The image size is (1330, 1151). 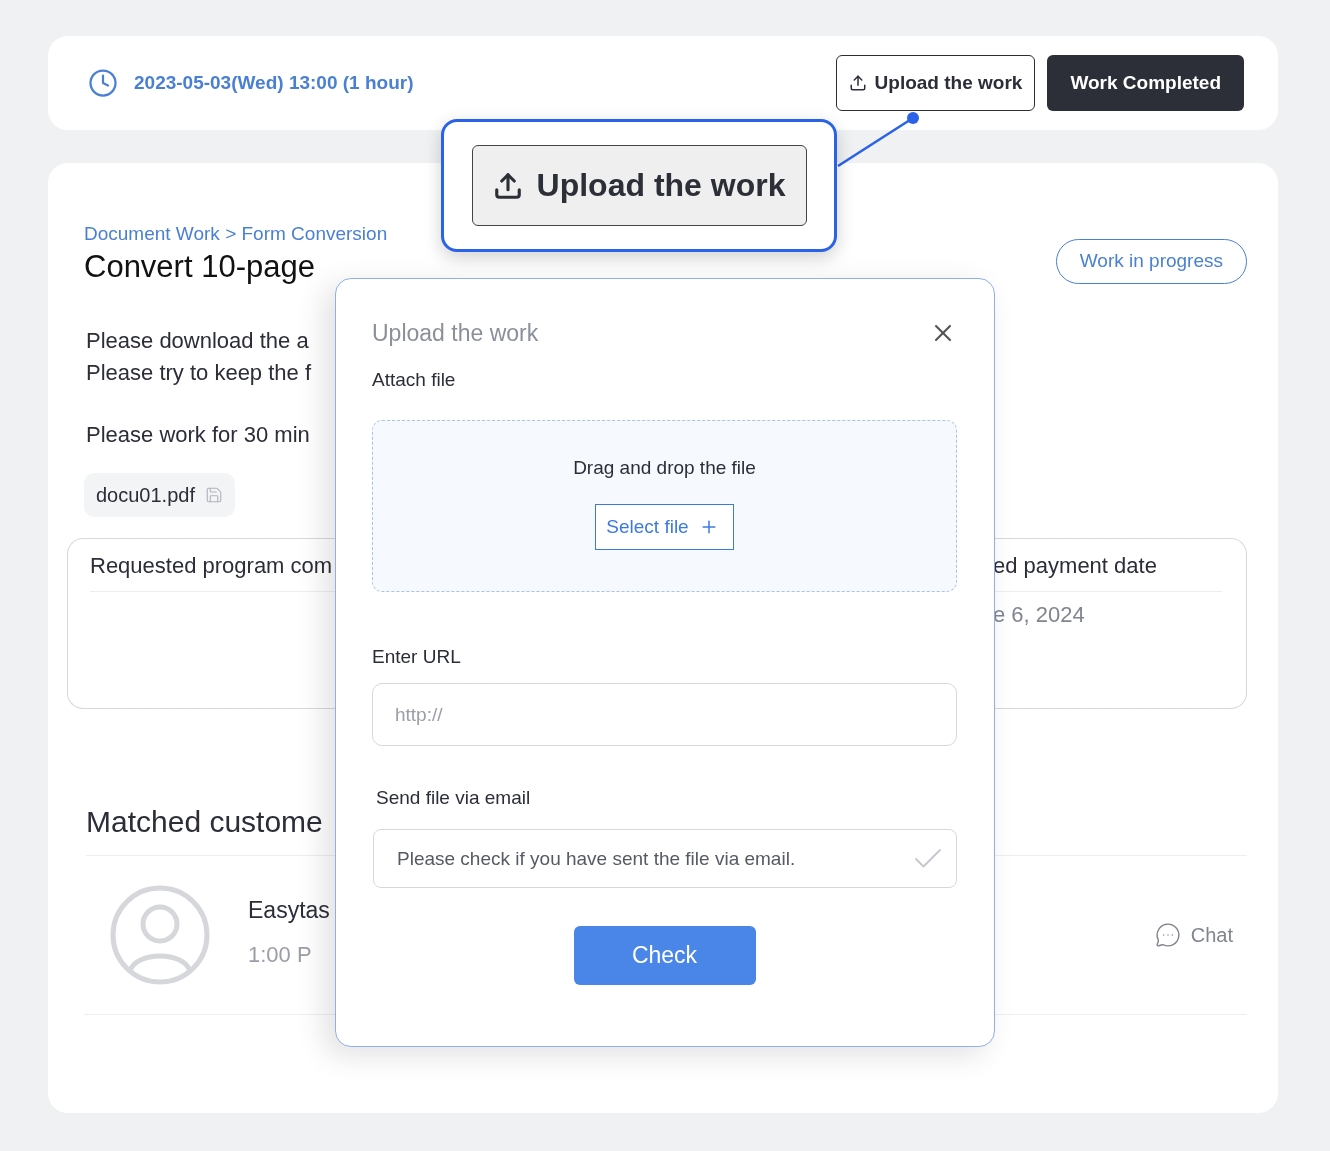 I want to click on save-icon, so click(x=214, y=495).